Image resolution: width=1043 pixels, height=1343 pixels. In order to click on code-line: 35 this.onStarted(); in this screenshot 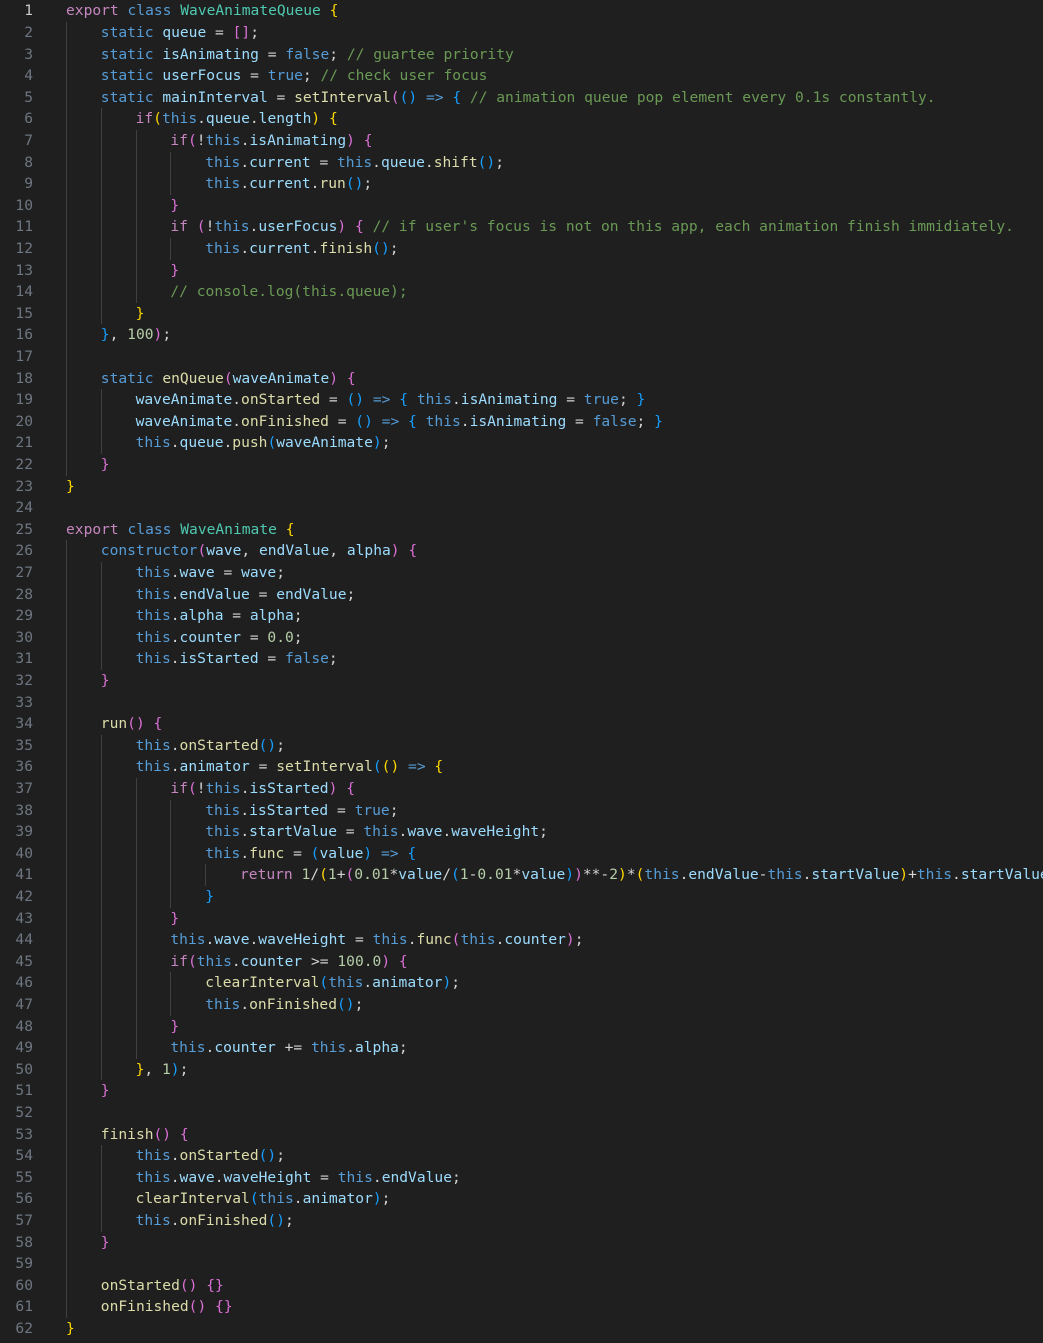, I will do `click(521, 746)`.